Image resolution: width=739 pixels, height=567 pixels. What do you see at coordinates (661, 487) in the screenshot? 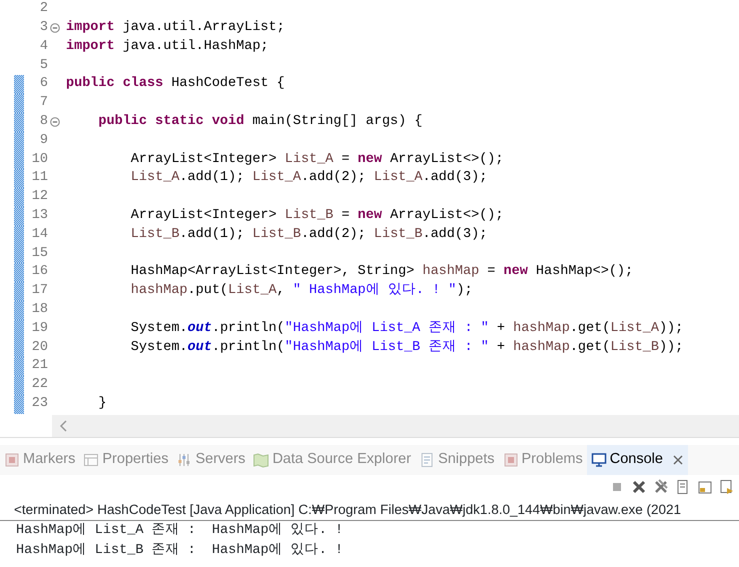
I see `remove-all-icon` at bounding box center [661, 487].